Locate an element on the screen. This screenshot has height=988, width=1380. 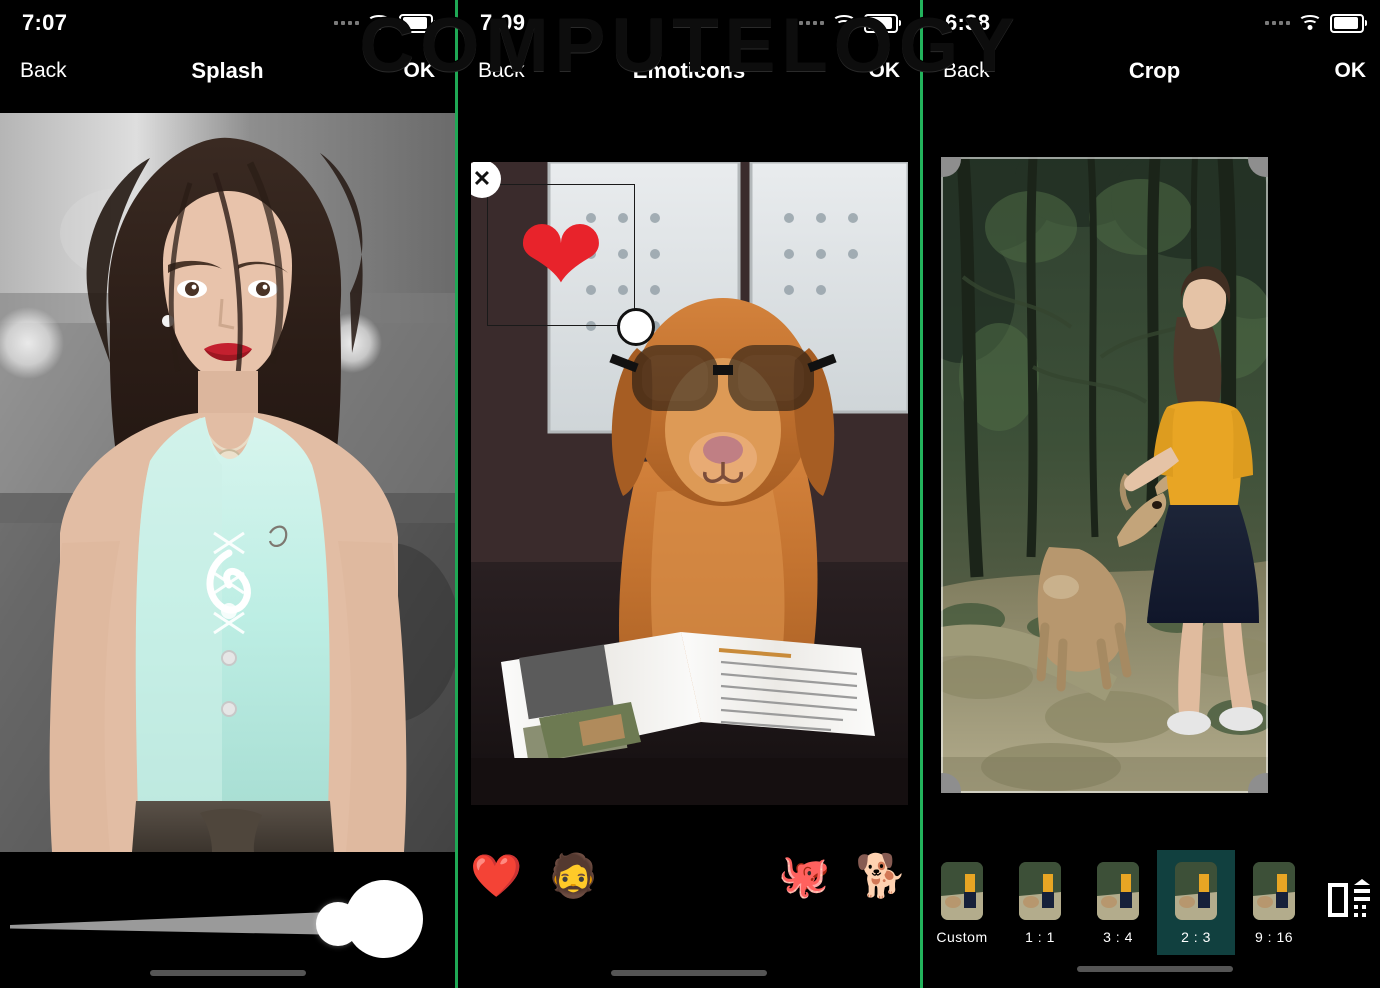
ratio-label: 3 : 4 is located at coordinates (1118, 937).